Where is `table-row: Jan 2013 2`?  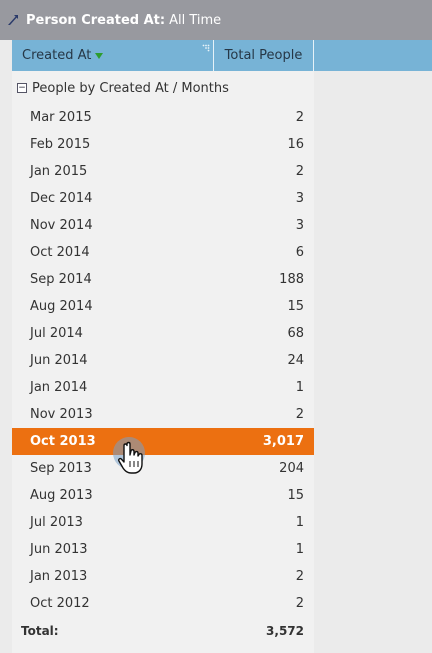 table-row: Jan 2013 2 is located at coordinates (163, 576).